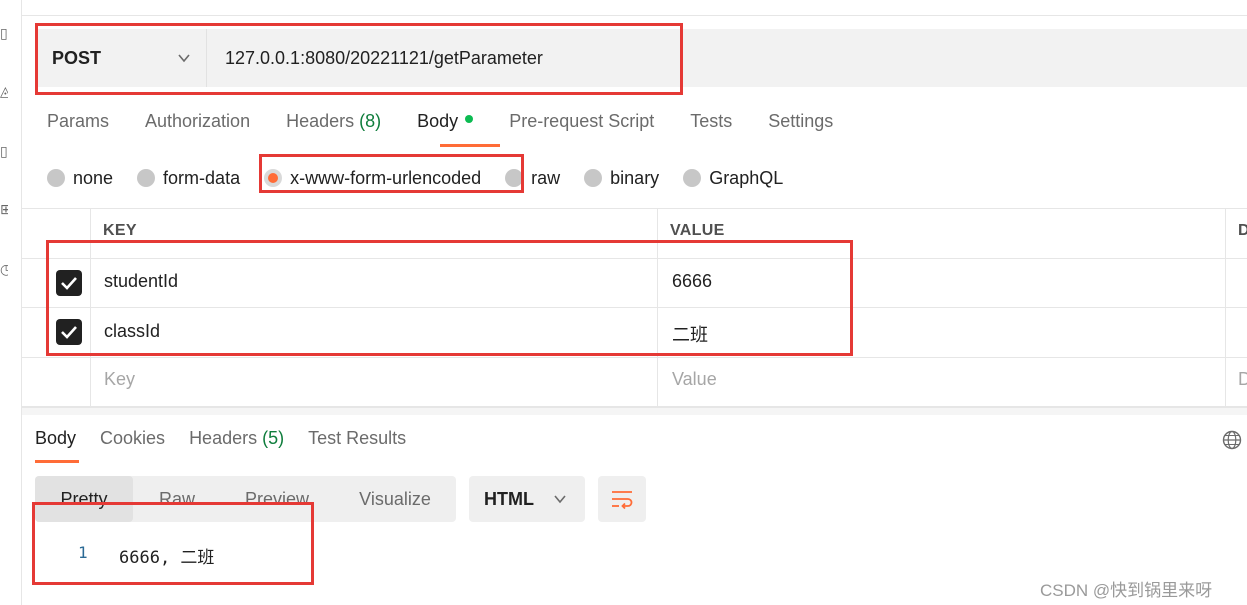 Image resolution: width=1247 pixels, height=605 pixels. Describe the element at coordinates (273, 178) in the screenshot. I see `radio-circle-selected` at that location.